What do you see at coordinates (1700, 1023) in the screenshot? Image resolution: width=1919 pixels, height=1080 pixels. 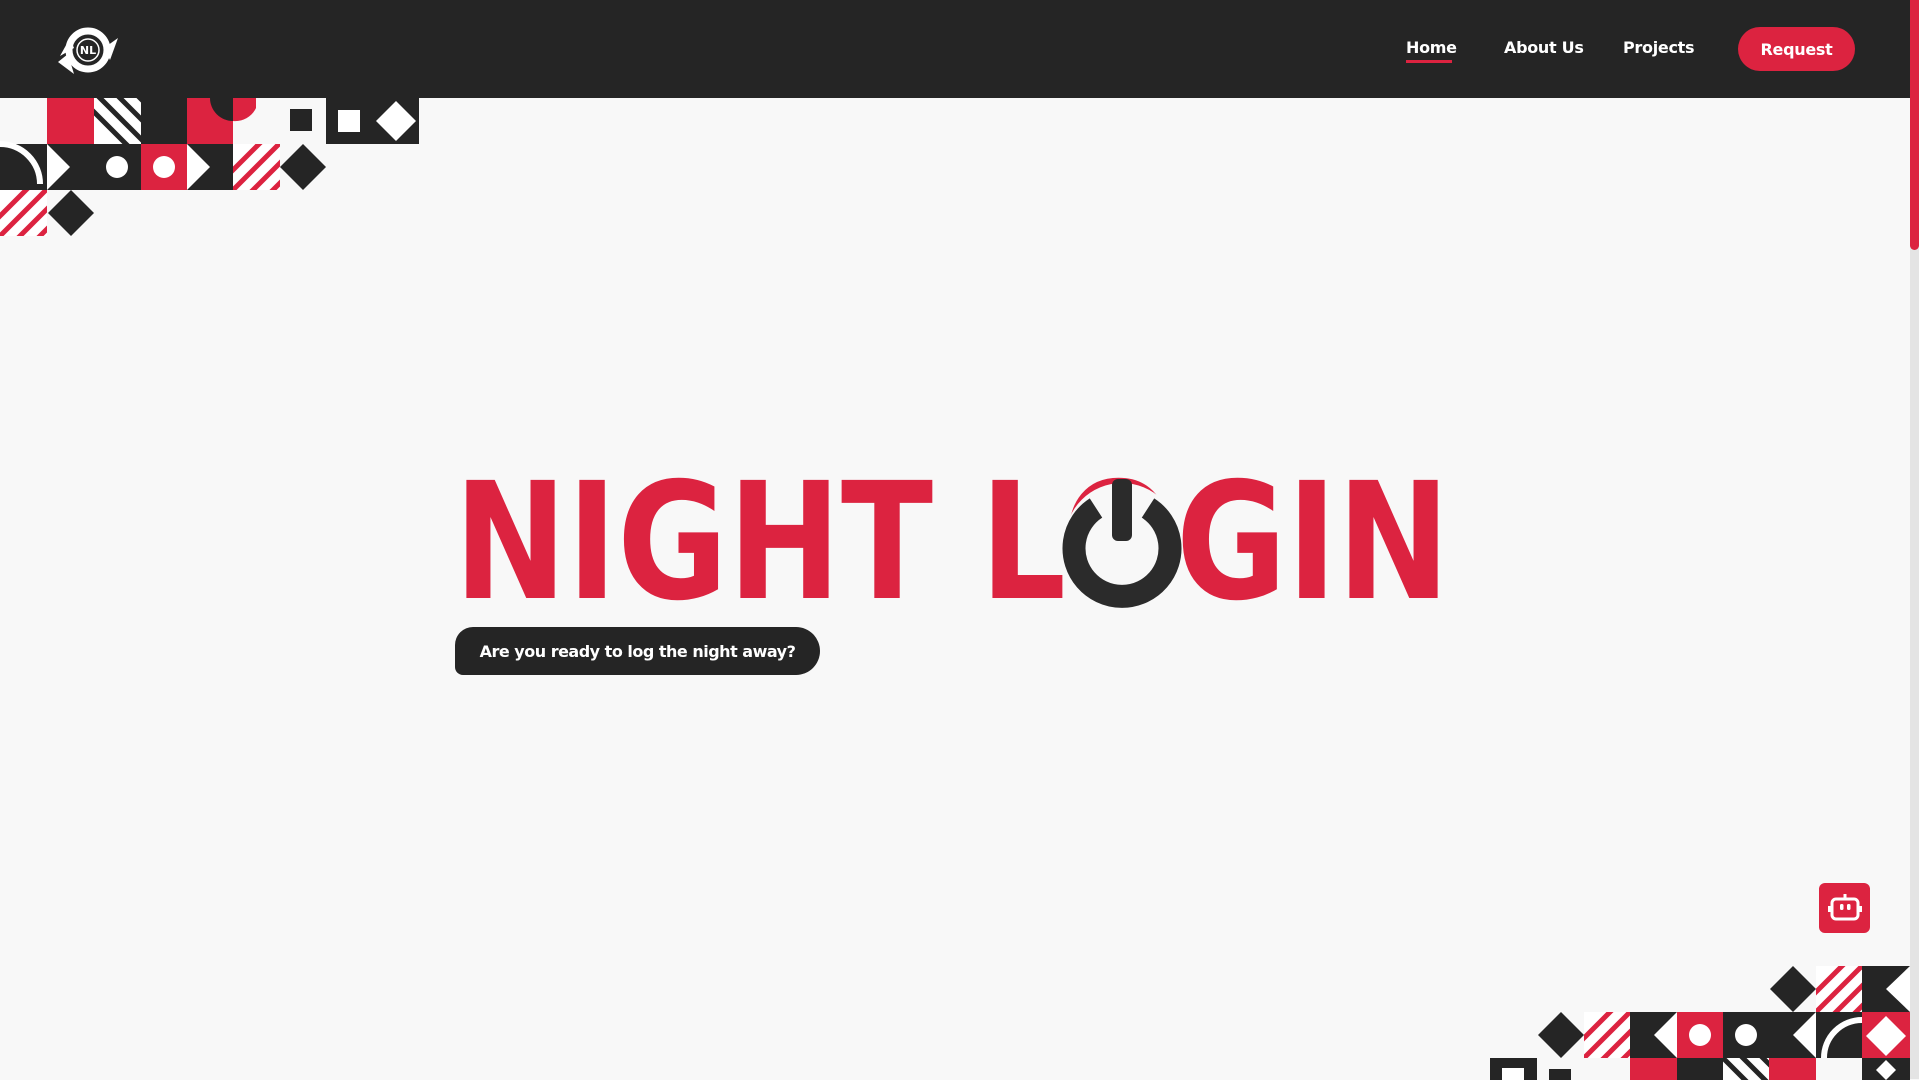 I see `decorative-pattern-bottom-right` at bounding box center [1700, 1023].